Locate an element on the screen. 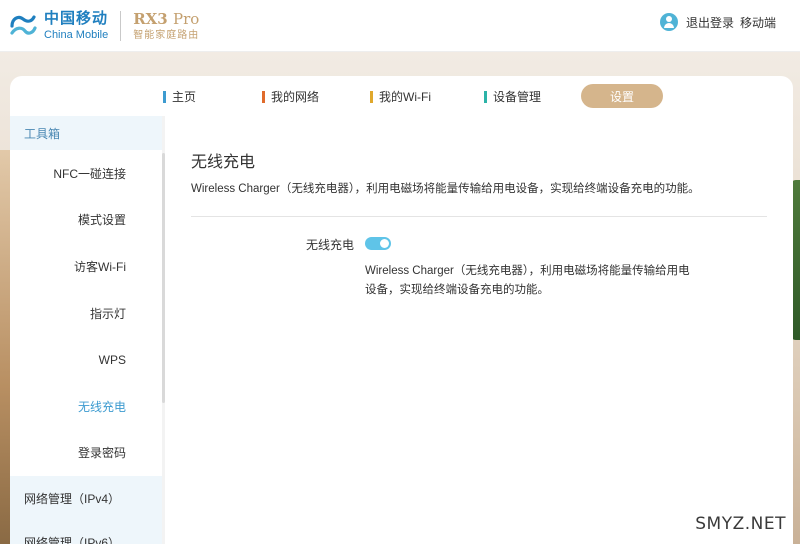 The image size is (800, 544). nav-tab-label: 我的网络 is located at coordinates (295, 97).